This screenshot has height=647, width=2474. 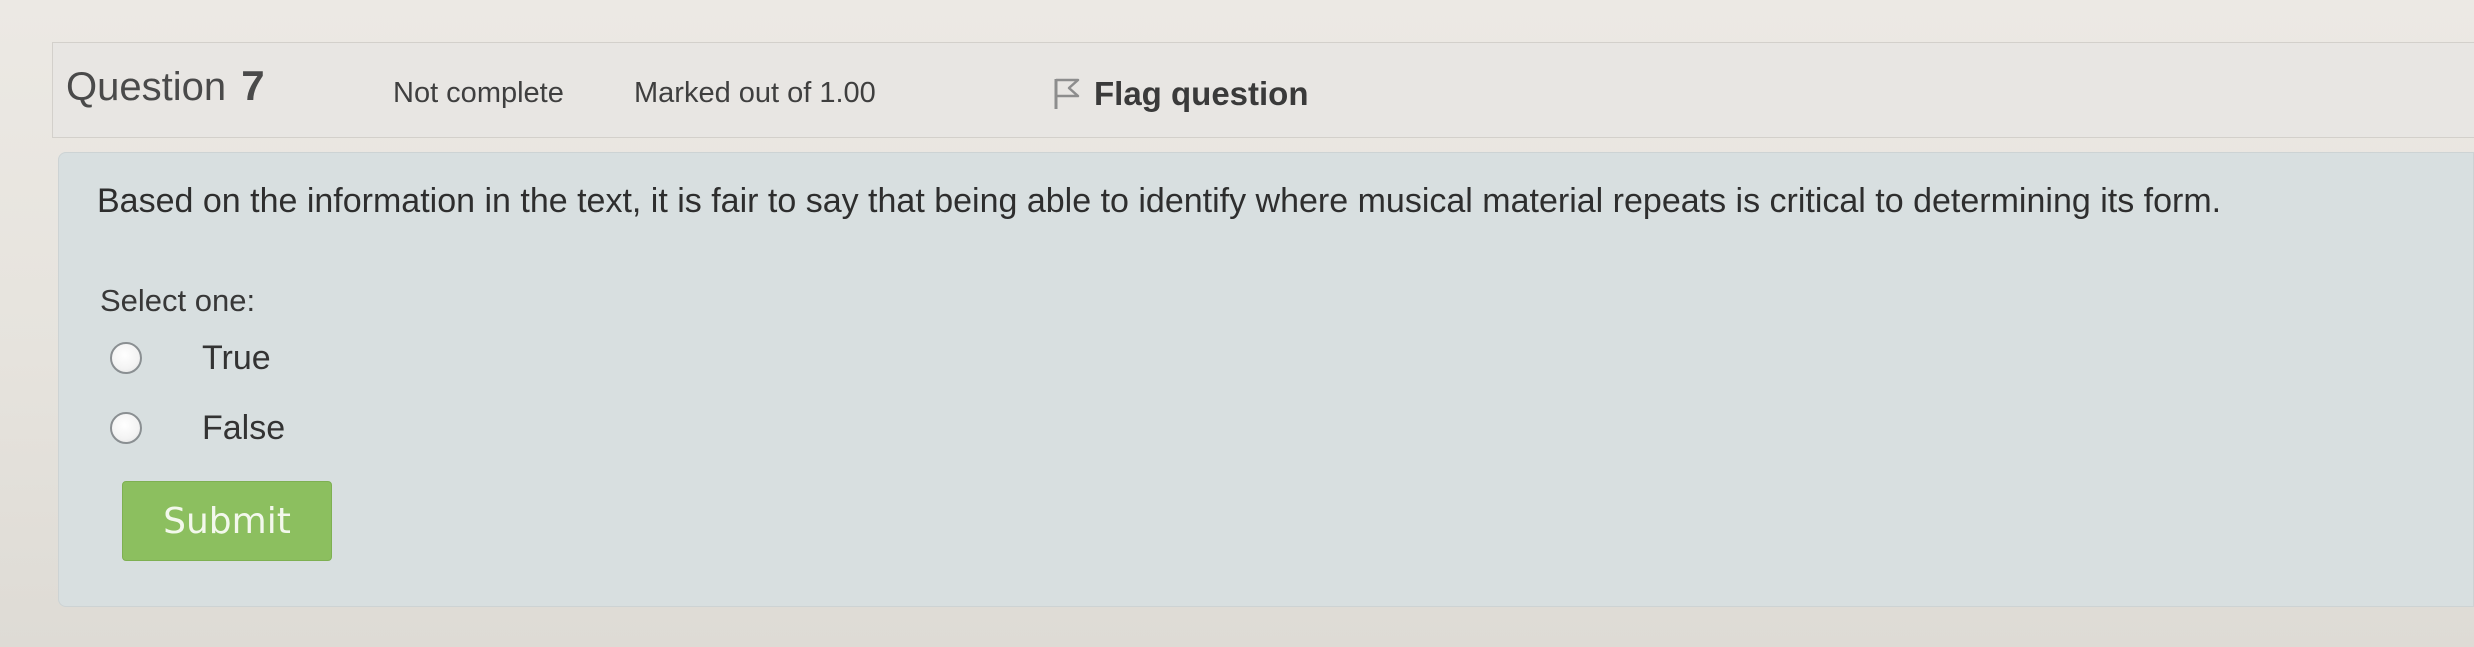 What do you see at coordinates (190, 358) in the screenshot?
I see `answer-option-true: True` at bounding box center [190, 358].